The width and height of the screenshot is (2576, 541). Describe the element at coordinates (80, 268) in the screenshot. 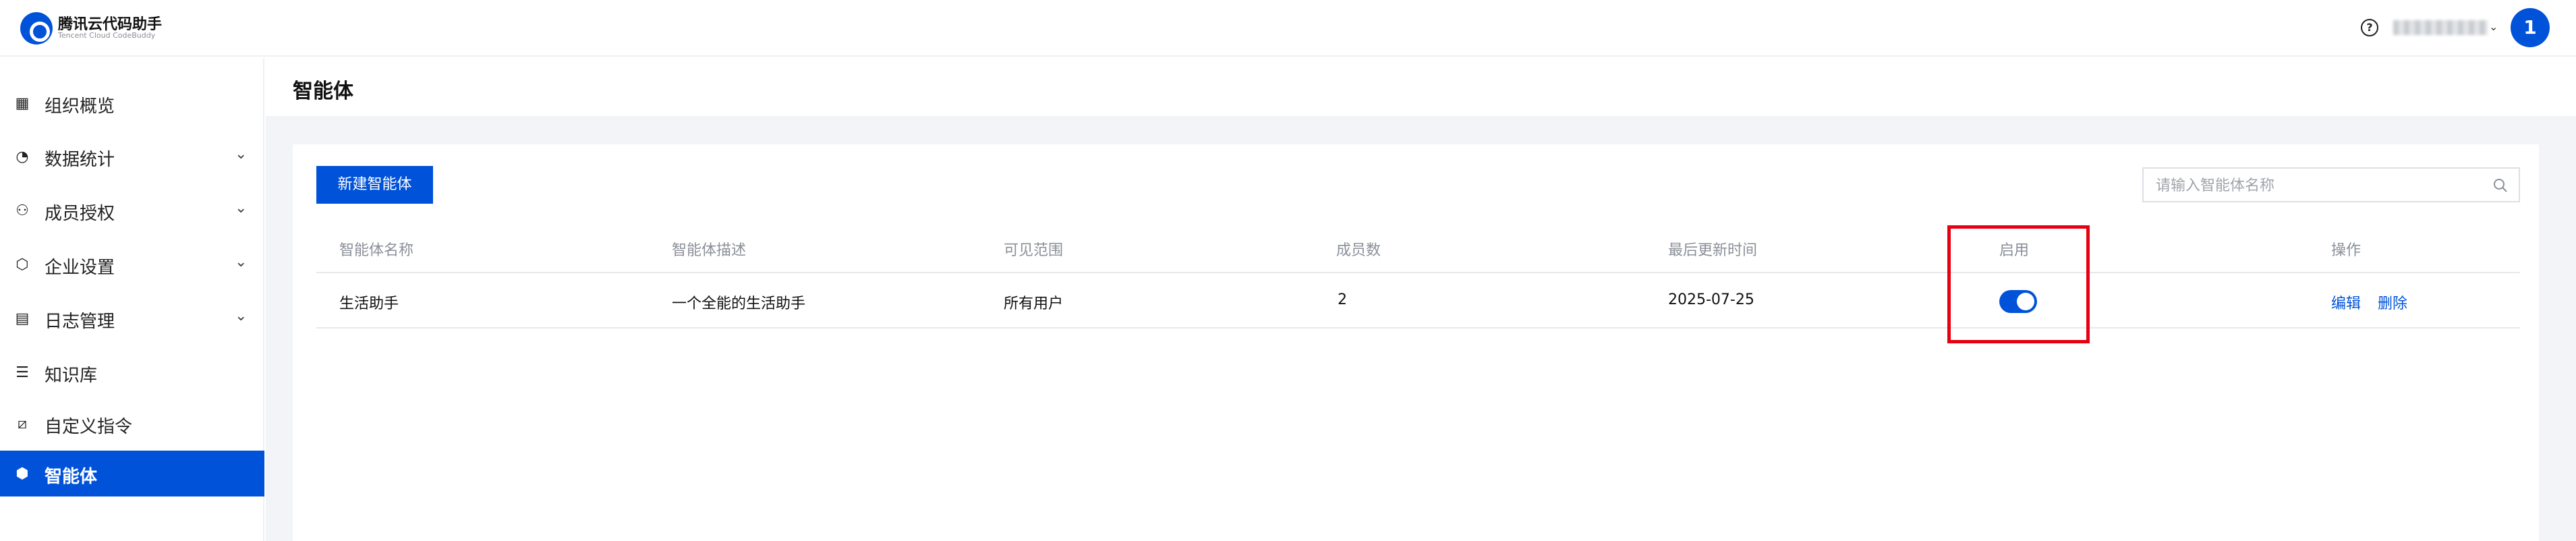

I see `sidebar-item-label: 企业设置` at that location.